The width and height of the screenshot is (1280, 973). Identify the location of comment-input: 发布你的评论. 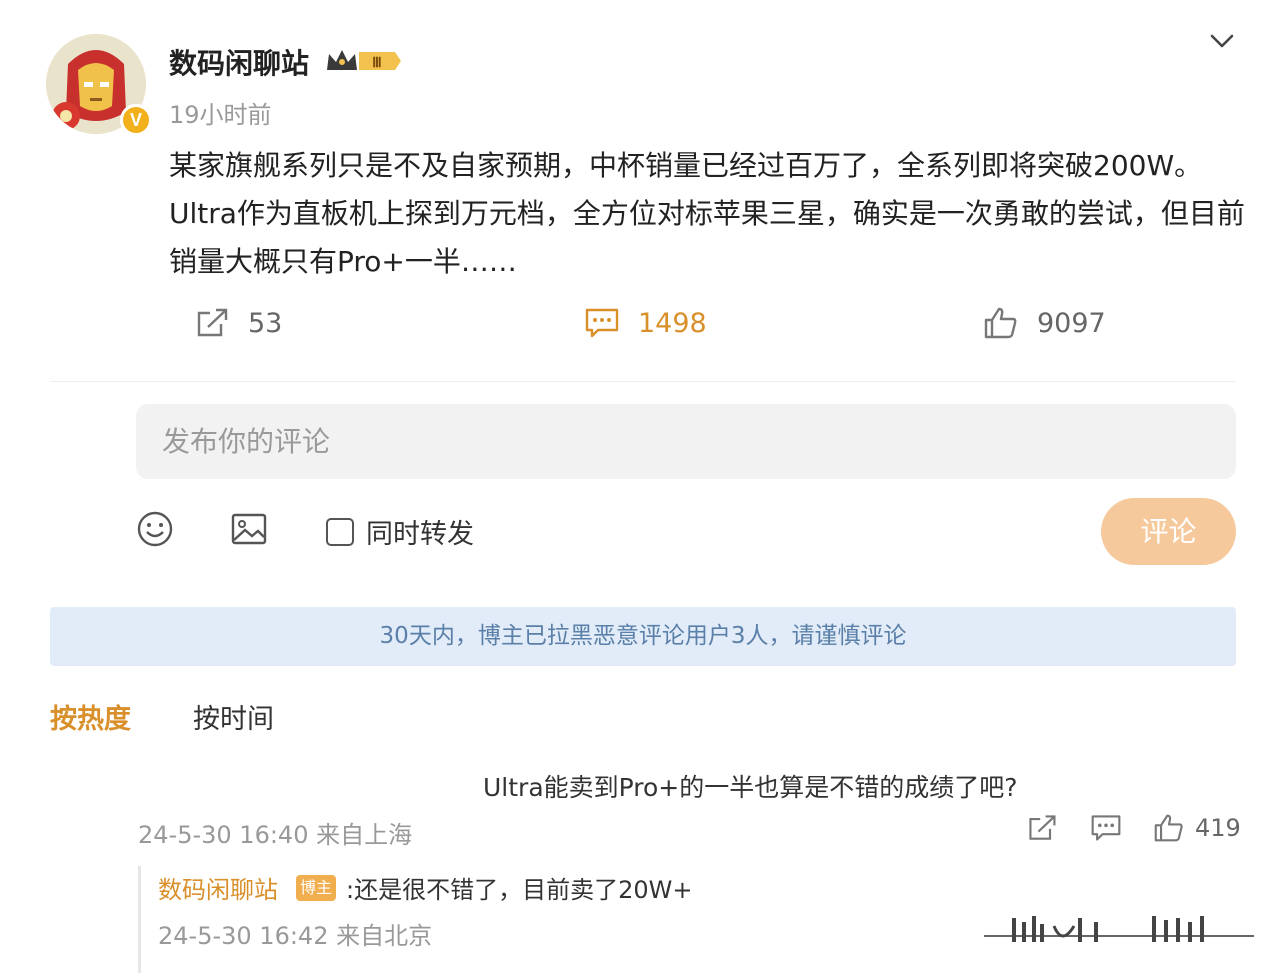
(686, 441).